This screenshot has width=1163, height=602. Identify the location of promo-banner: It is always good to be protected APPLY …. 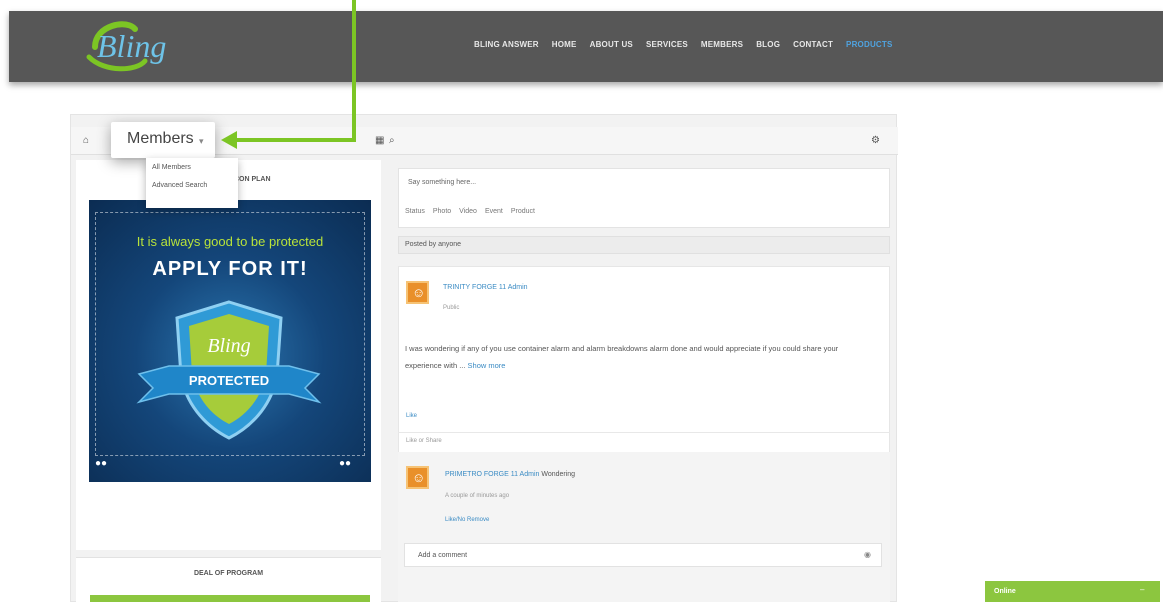
(230, 341).